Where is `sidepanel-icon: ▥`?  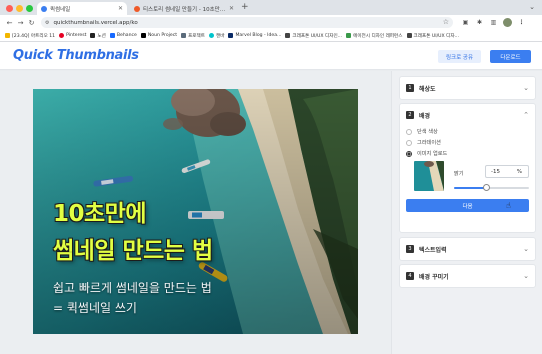
sidepanel-icon: ▥ is located at coordinates (493, 22).